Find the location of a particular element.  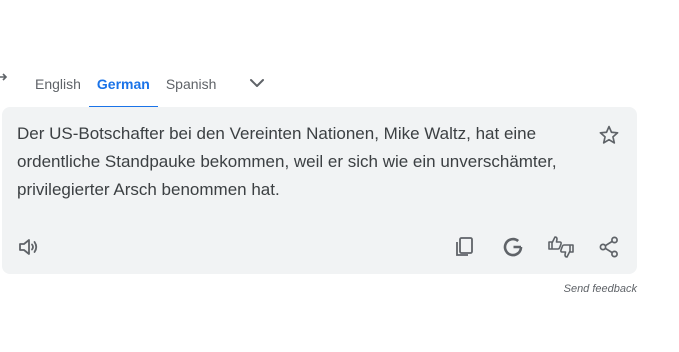

google-g-icon is located at coordinates (513, 247).